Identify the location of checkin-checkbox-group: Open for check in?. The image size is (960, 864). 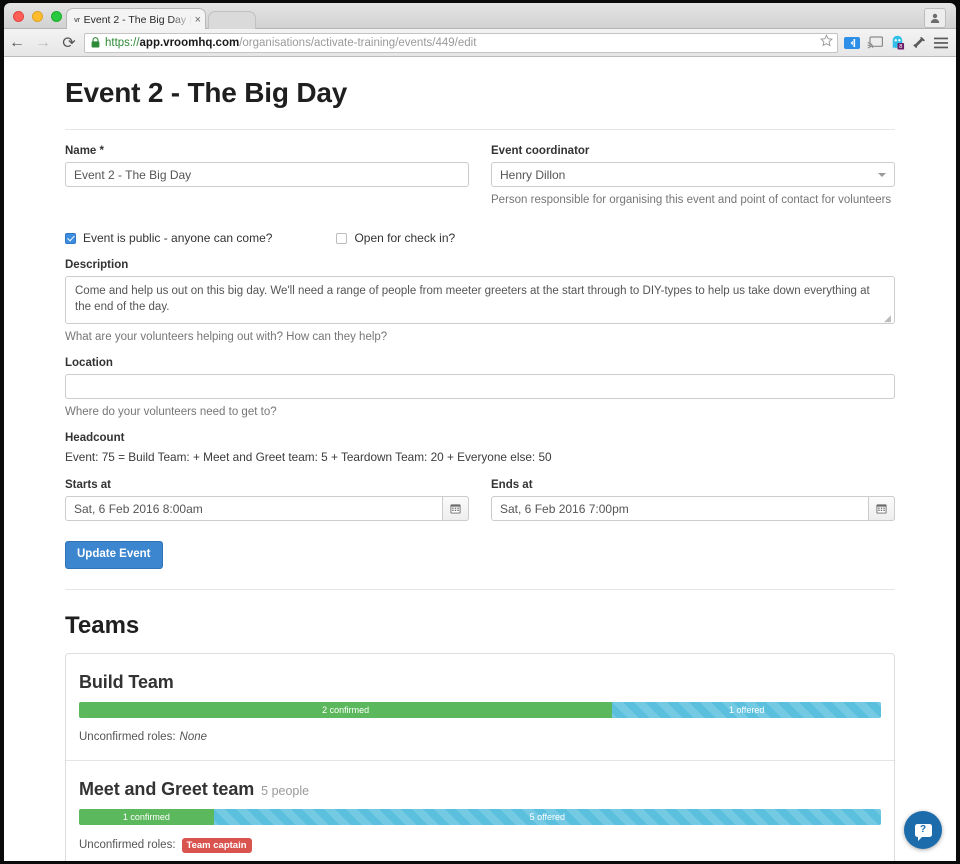
(395, 238).